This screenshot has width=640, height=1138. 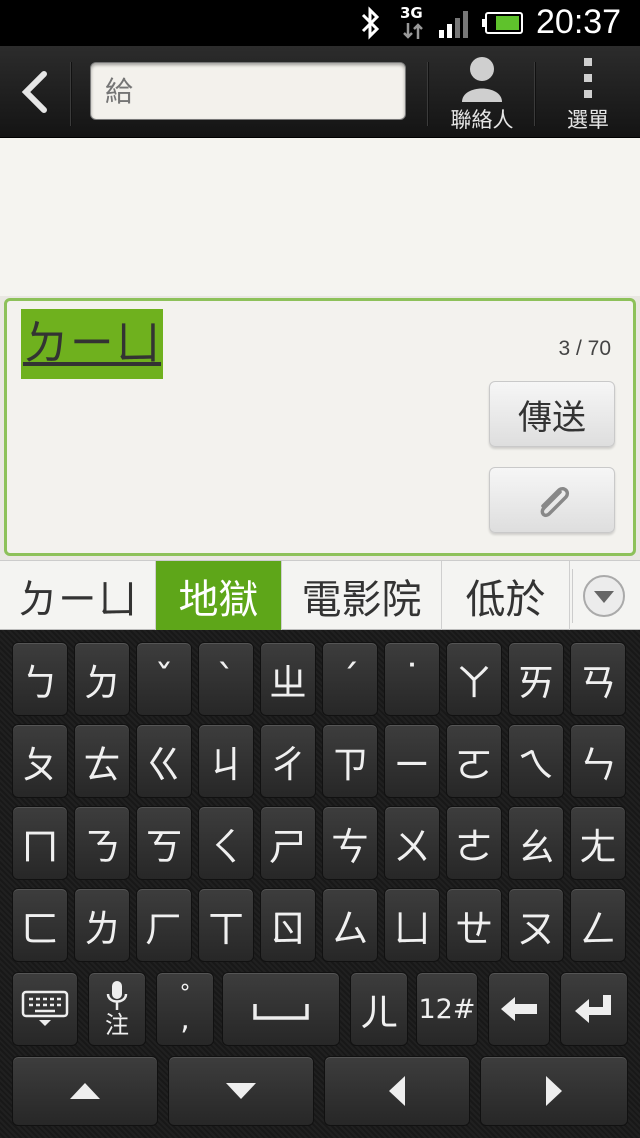 I want to click on person-icon, so click(x=482, y=79).